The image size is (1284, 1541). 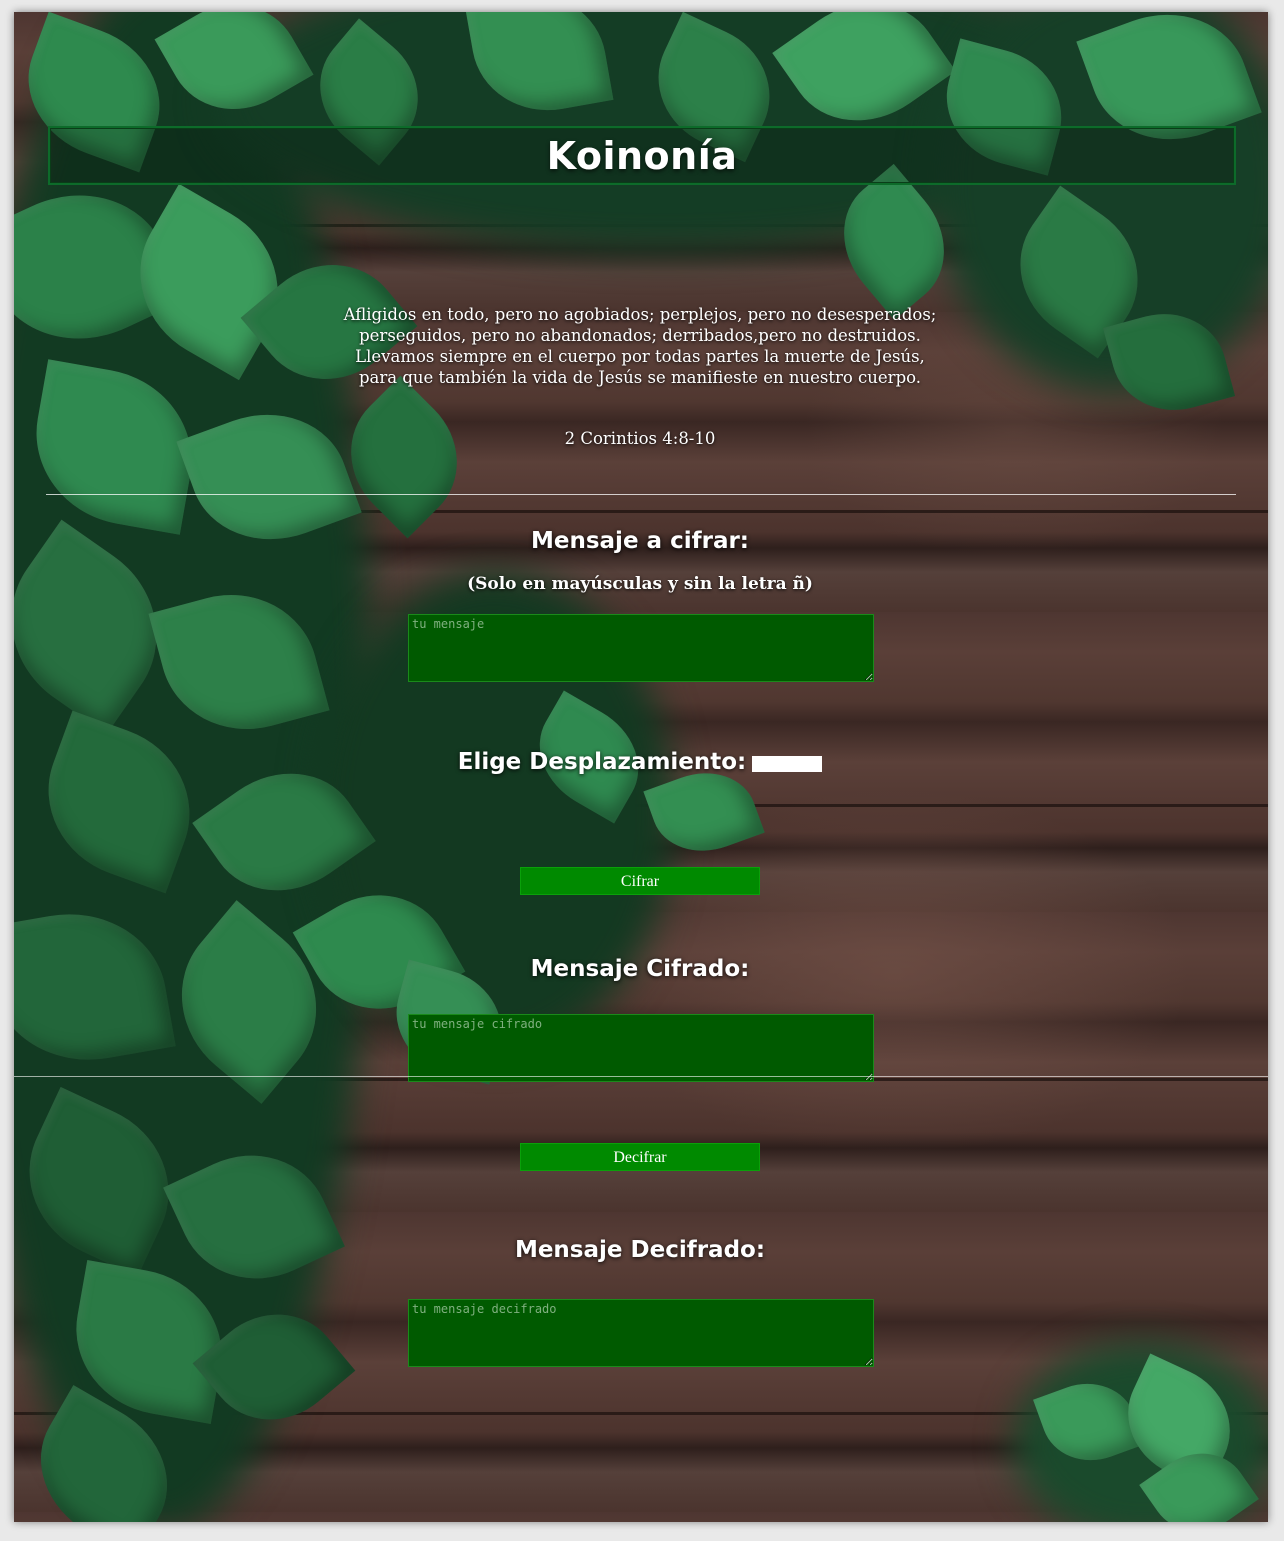 What do you see at coordinates (640, 438) in the screenshot?
I see `verse-reference: 2 Corintios 4:8-10` at bounding box center [640, 438].